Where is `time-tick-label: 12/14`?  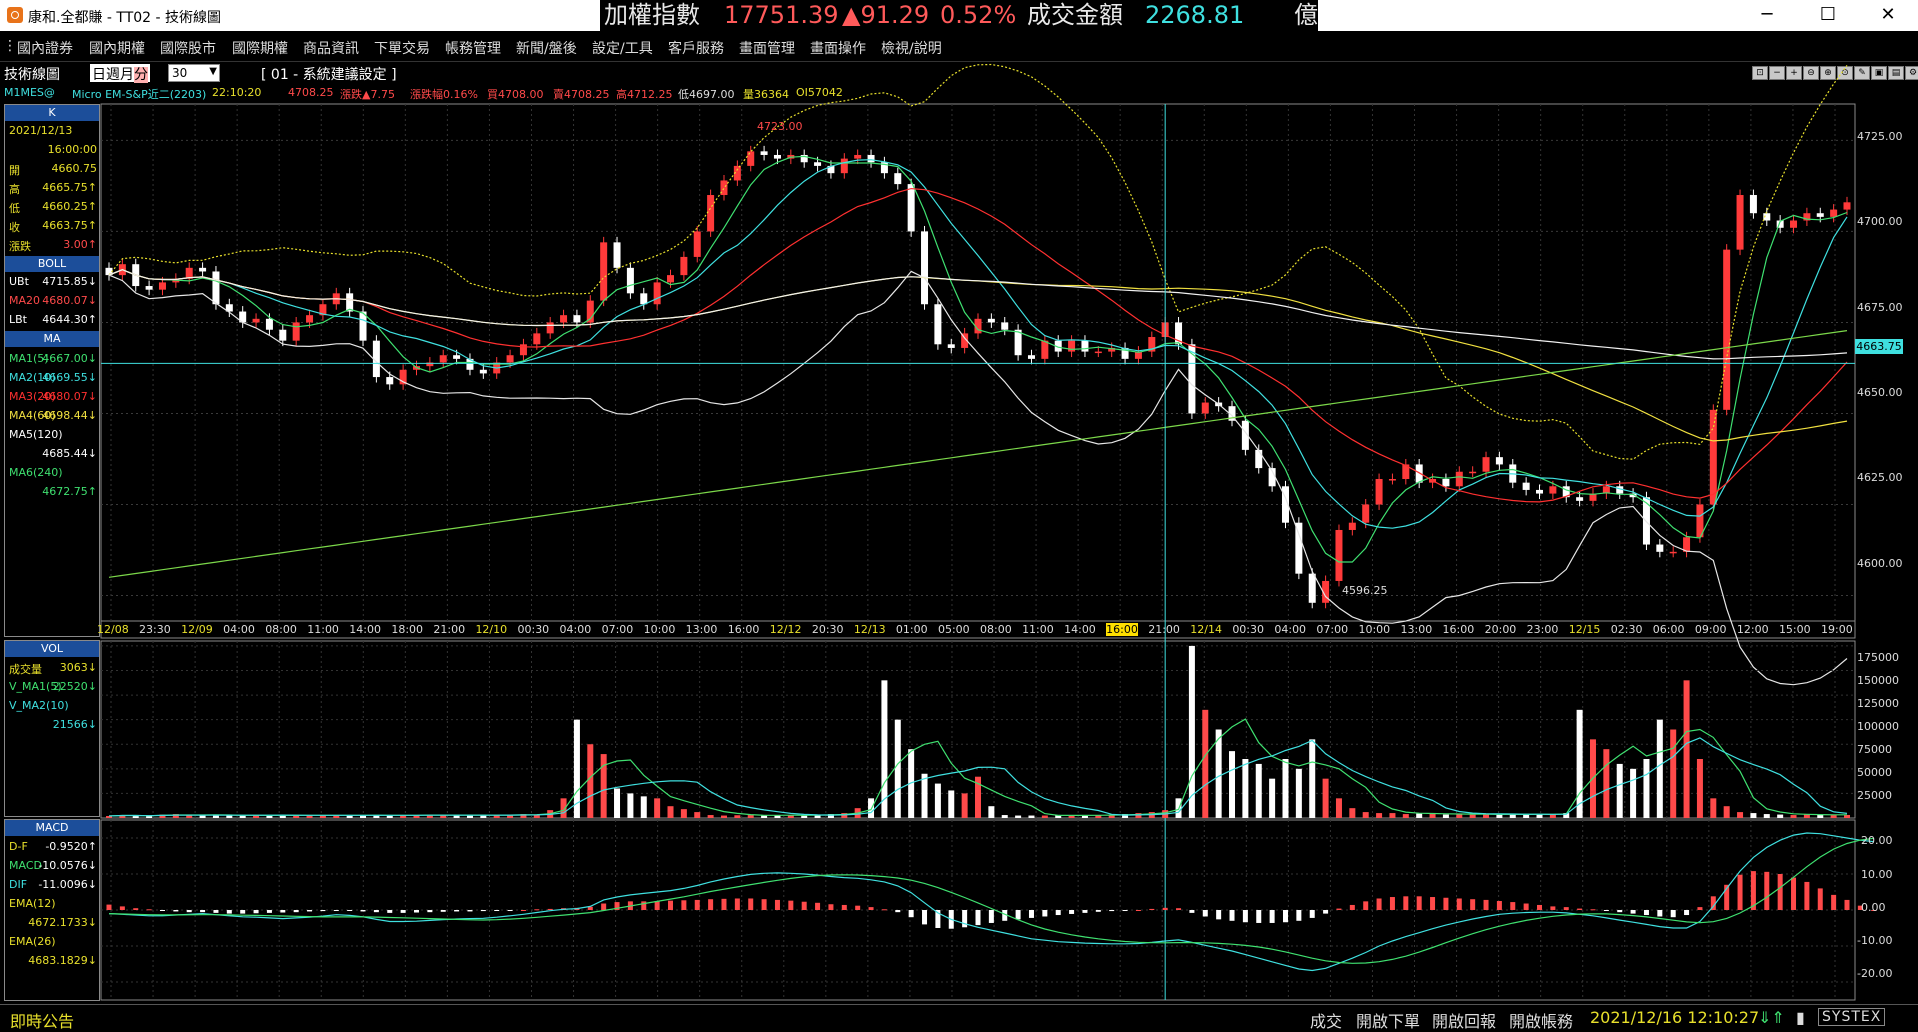
time-tick-label: 12/14 is located at coordinates (1206, 629).